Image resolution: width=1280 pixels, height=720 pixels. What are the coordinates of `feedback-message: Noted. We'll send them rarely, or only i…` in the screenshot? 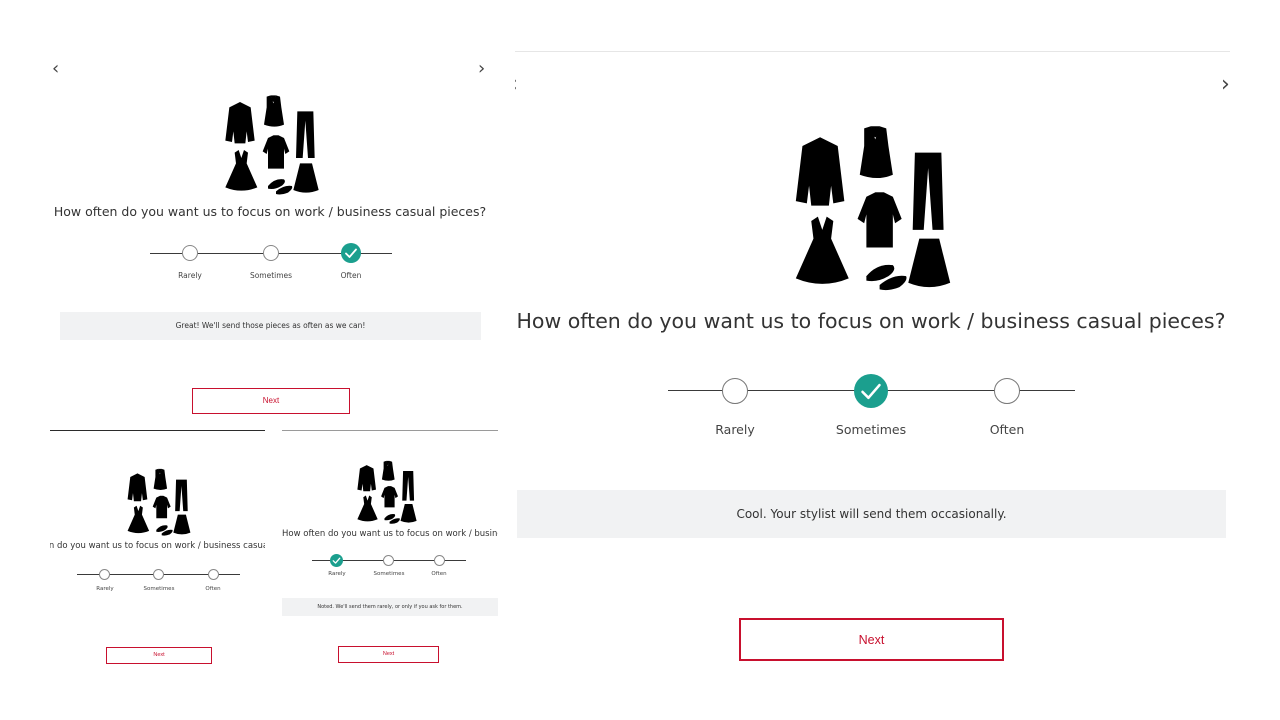 It's located at (390, 607).